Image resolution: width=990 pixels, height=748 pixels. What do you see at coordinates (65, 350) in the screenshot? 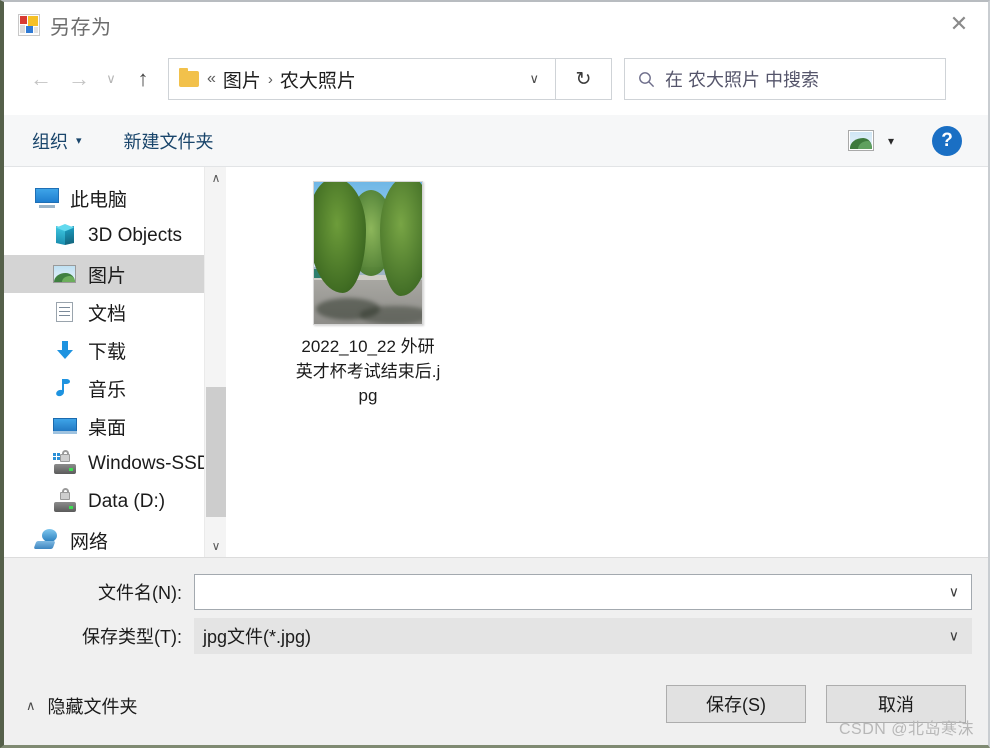
I see `download-icon` at bounding box center [65, 350].